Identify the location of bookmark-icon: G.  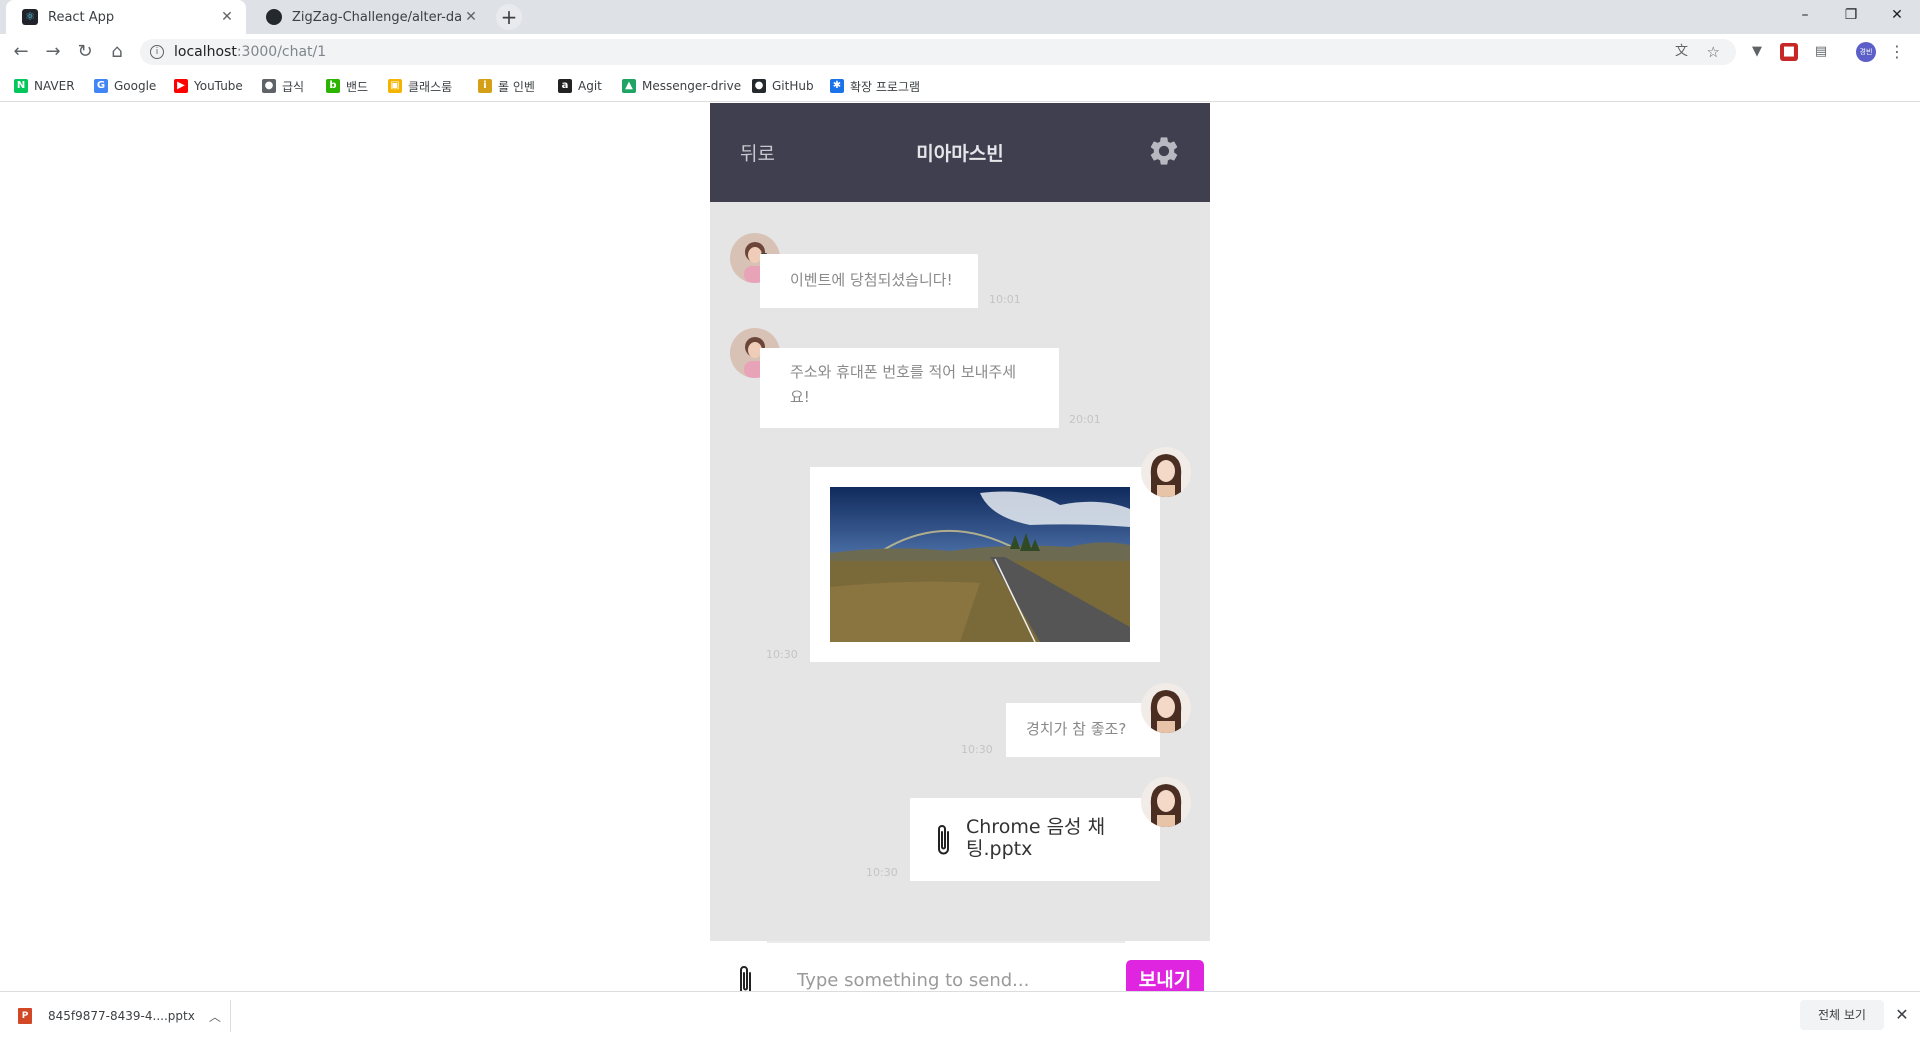
(101, 86).